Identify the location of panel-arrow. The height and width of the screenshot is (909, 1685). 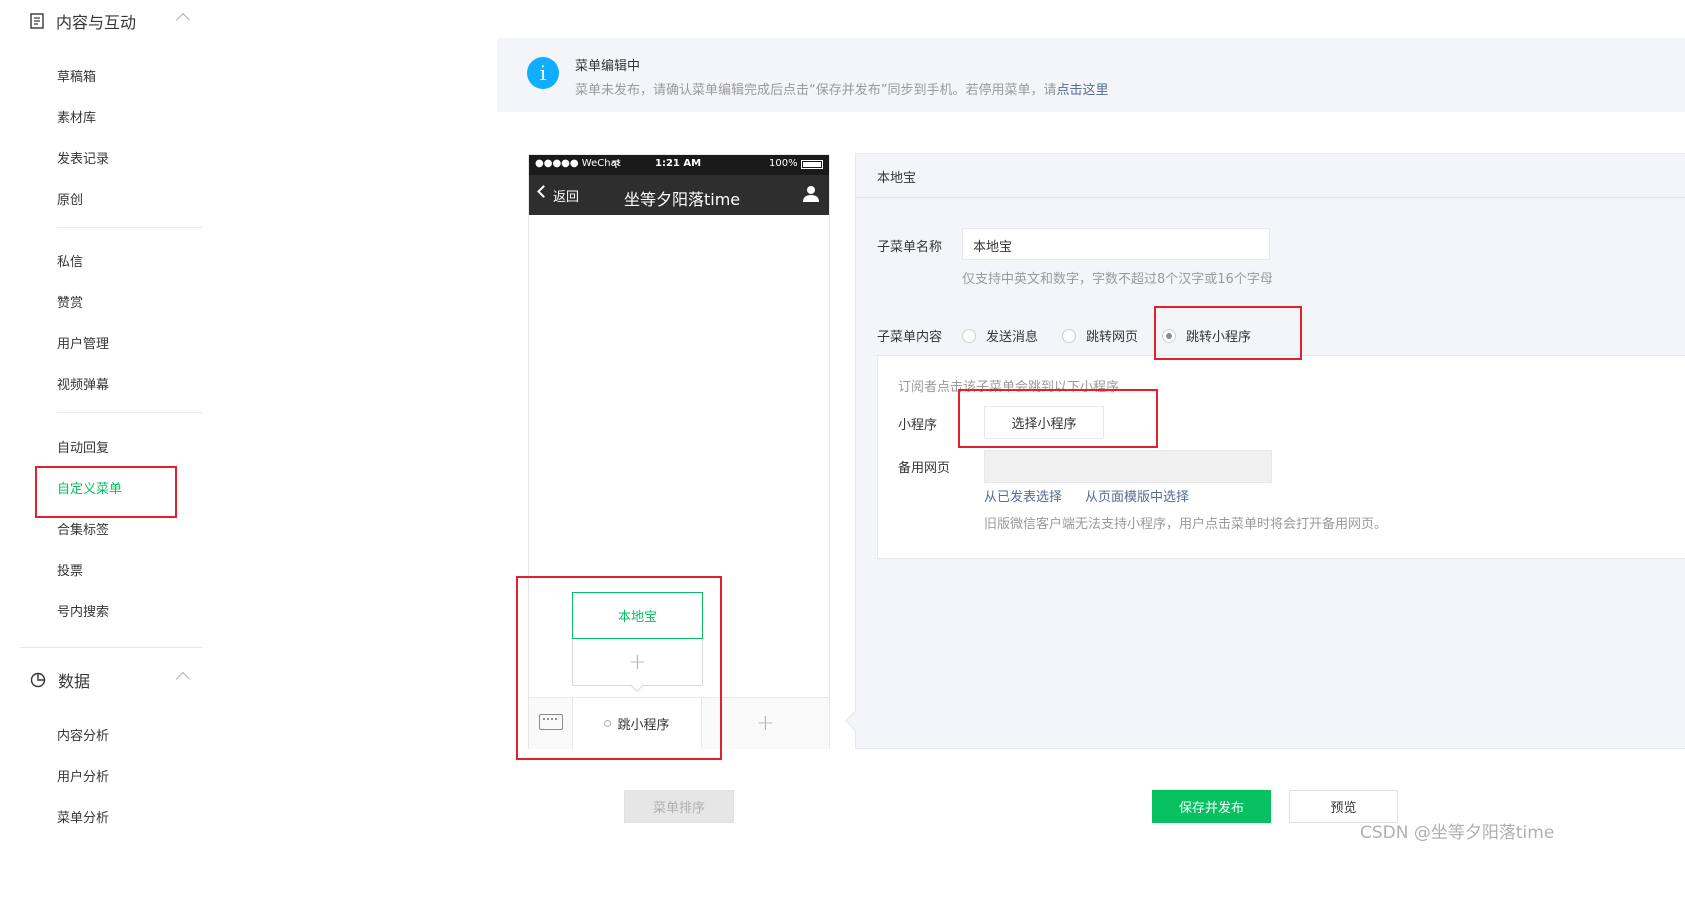
(855, 721).